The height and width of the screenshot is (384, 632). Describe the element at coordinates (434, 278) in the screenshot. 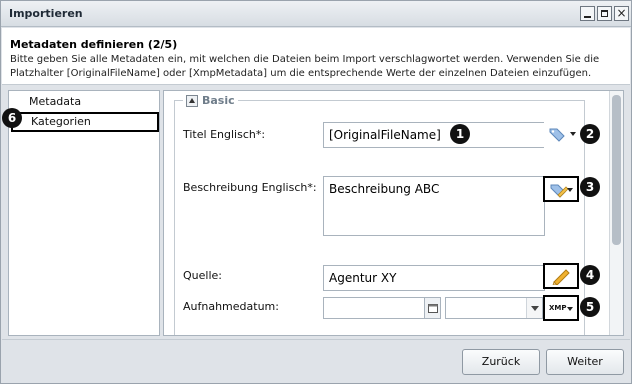

I see `source-input: Agentur XY` at that location.